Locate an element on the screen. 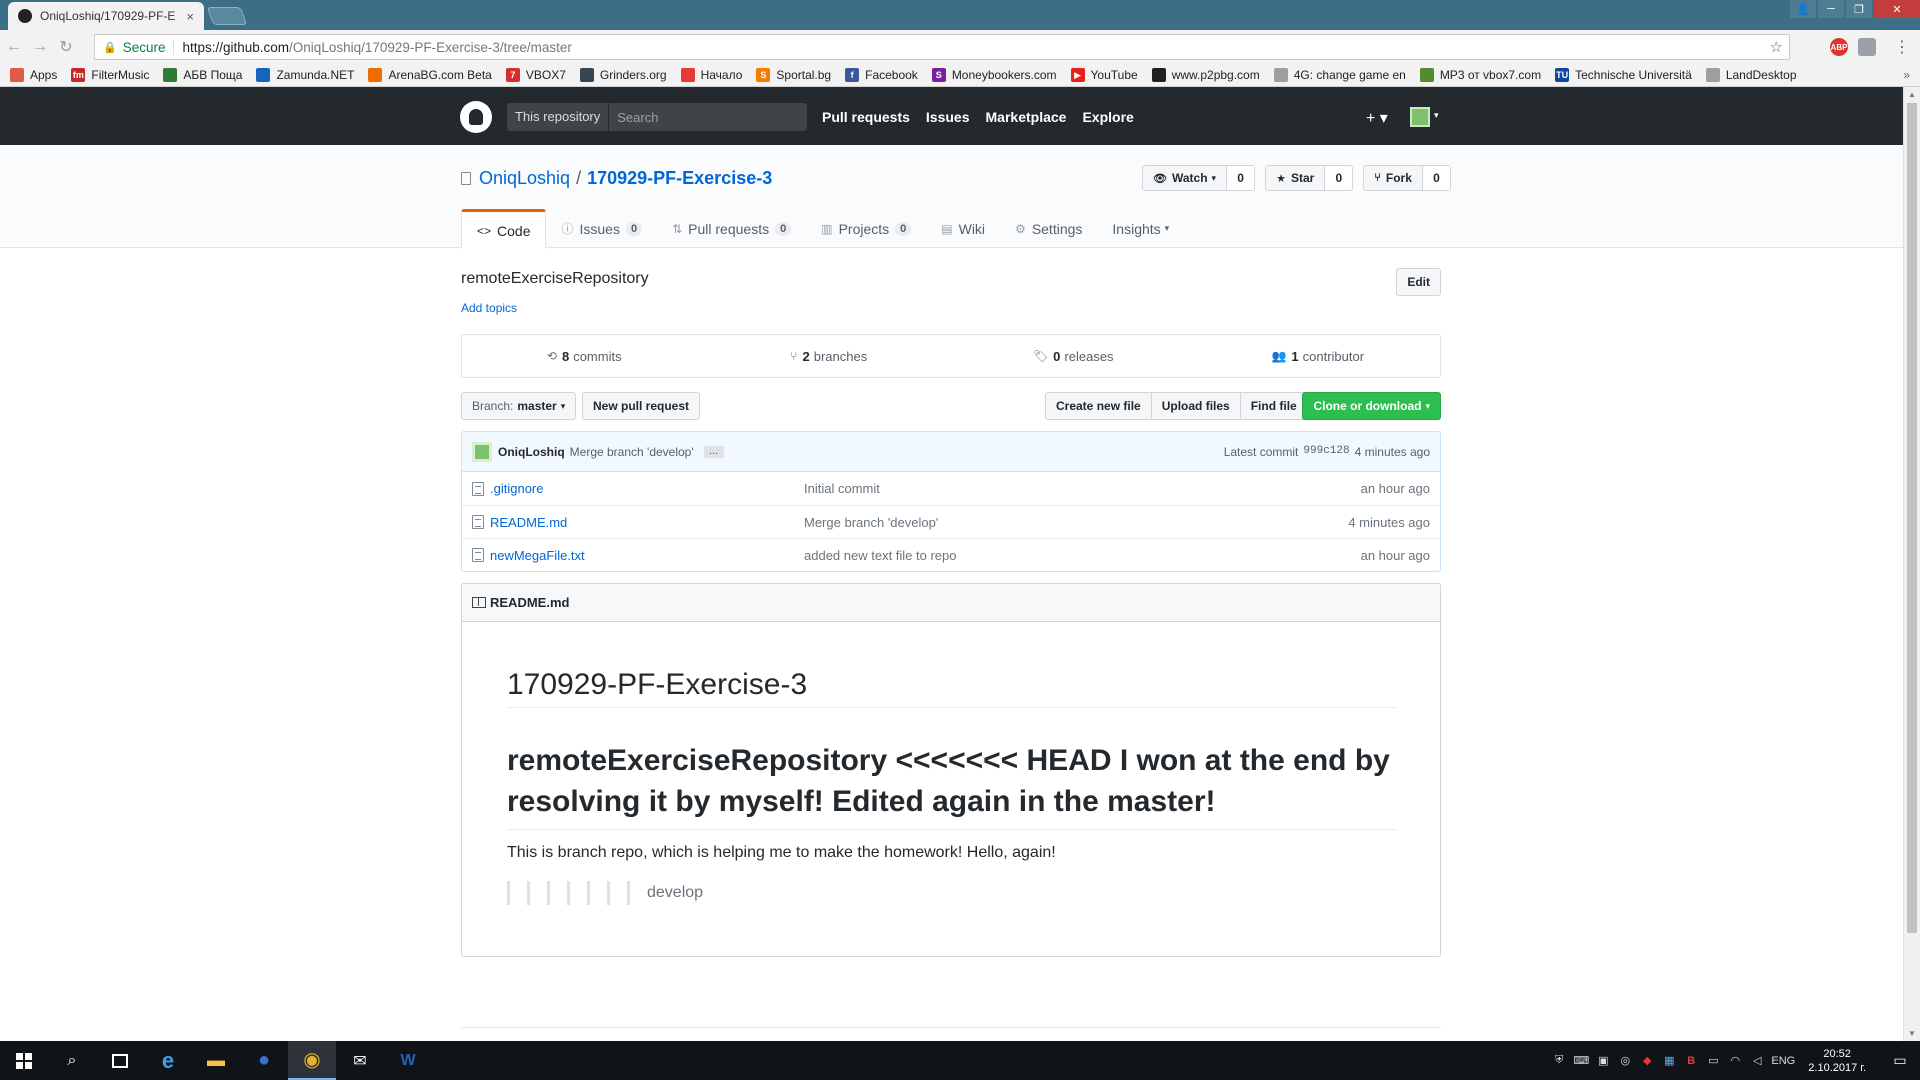 This screenshot has height=1080, width=1920. window-close-icon: ✕ is located at coordinates (1897, 9).